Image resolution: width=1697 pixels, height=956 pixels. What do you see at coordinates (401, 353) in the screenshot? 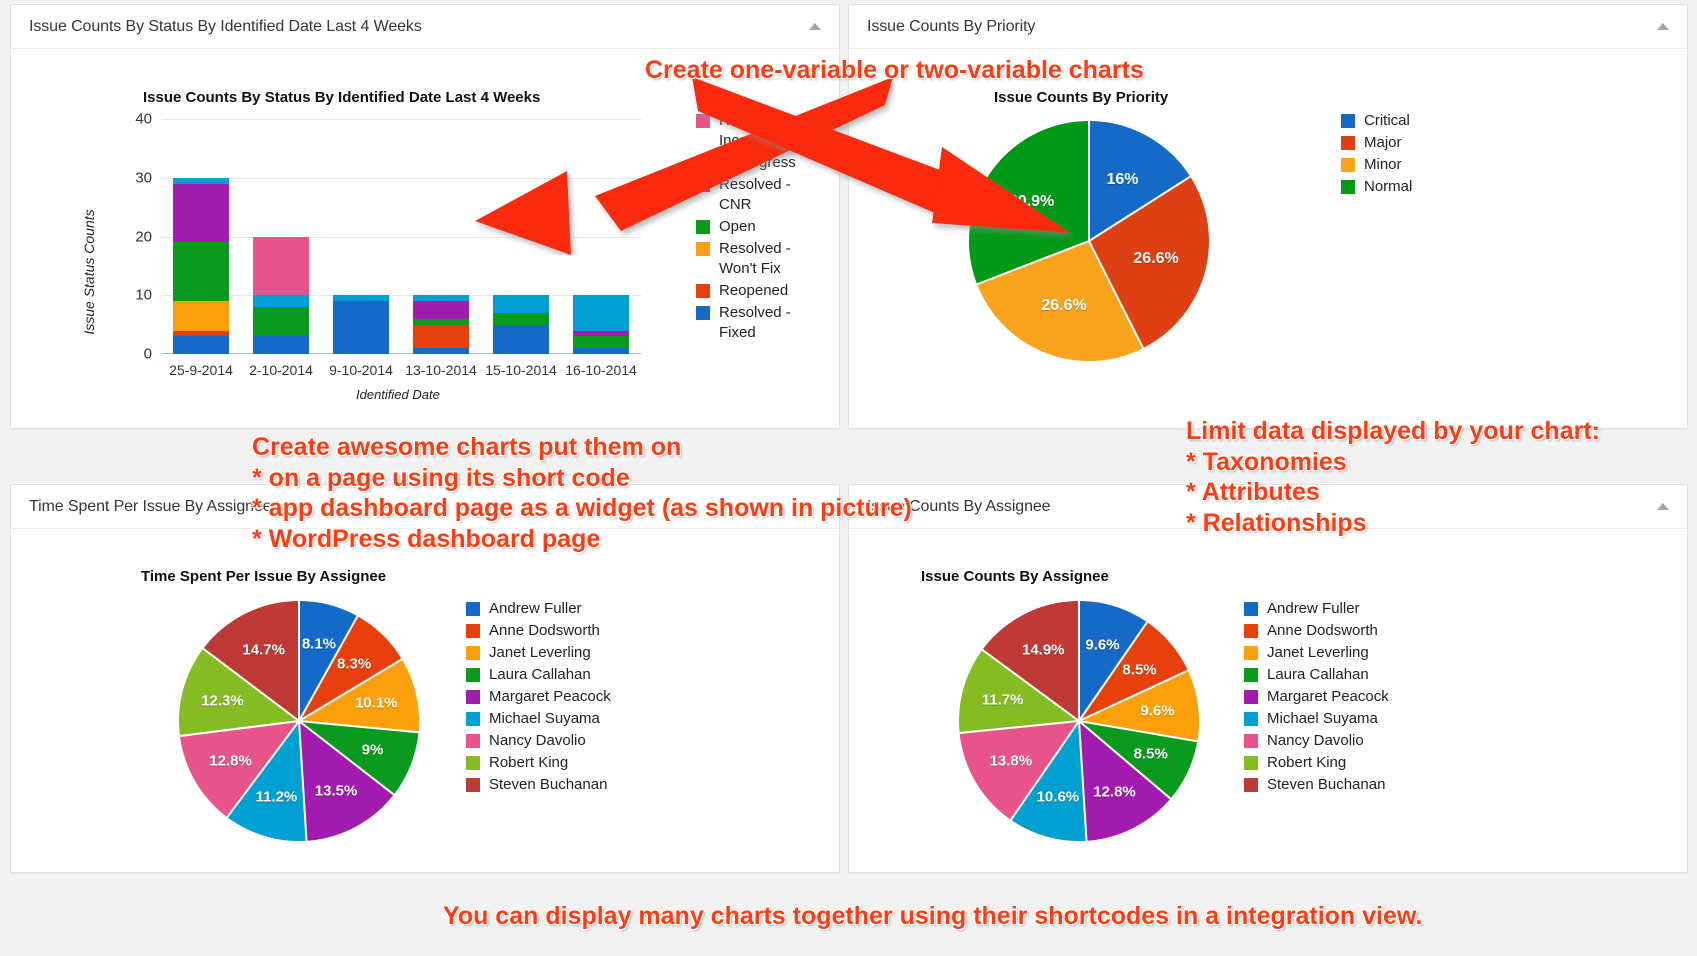
I see `bar-chart-x-axis` at bounding box center [401, 353].